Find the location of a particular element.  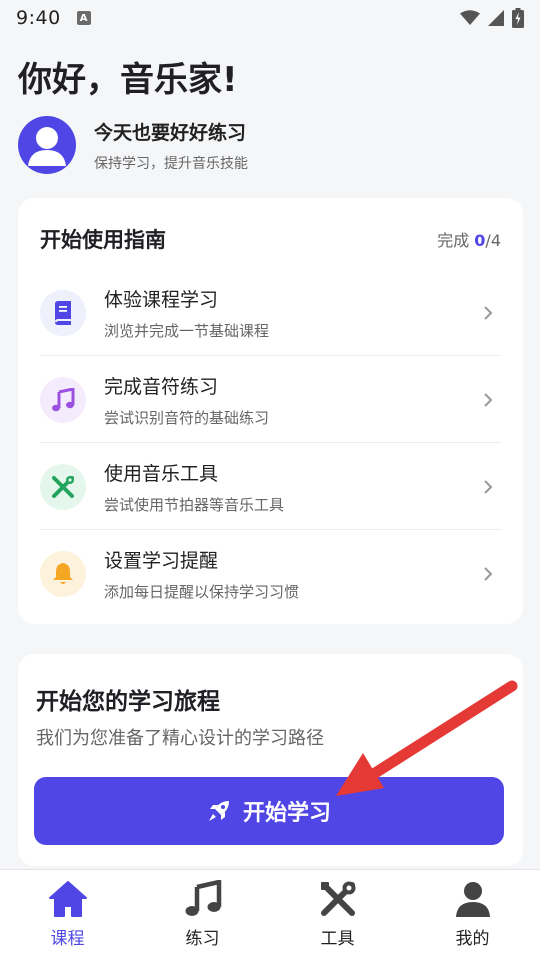

progress-done-count: 0 is located at coordinates (480, 240).